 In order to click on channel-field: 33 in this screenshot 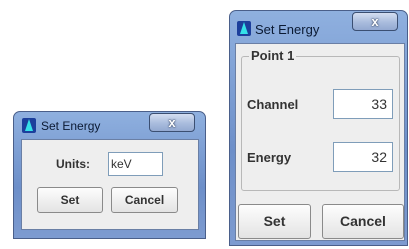, I will do `click(363, 104)`.